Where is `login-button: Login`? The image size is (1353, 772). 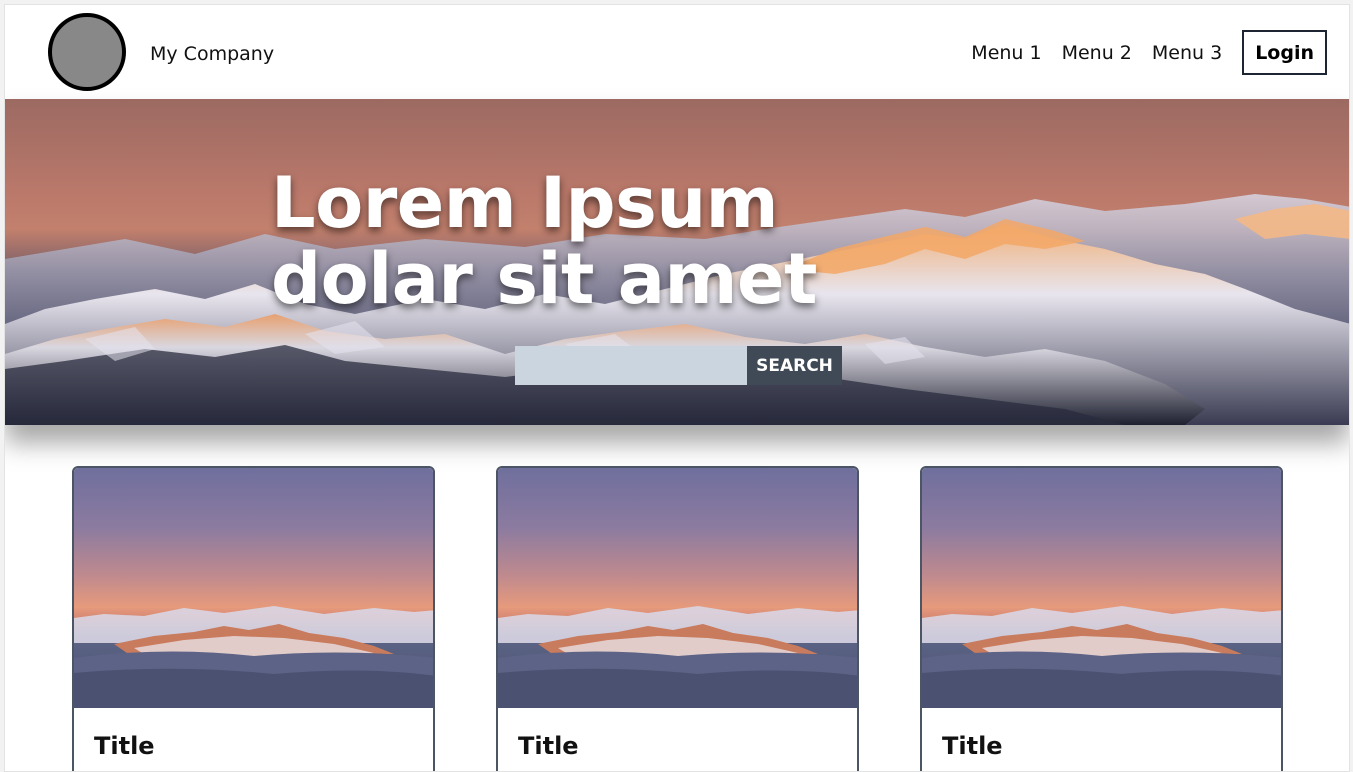 login-button: Login is located at coordinates (1284, 52).